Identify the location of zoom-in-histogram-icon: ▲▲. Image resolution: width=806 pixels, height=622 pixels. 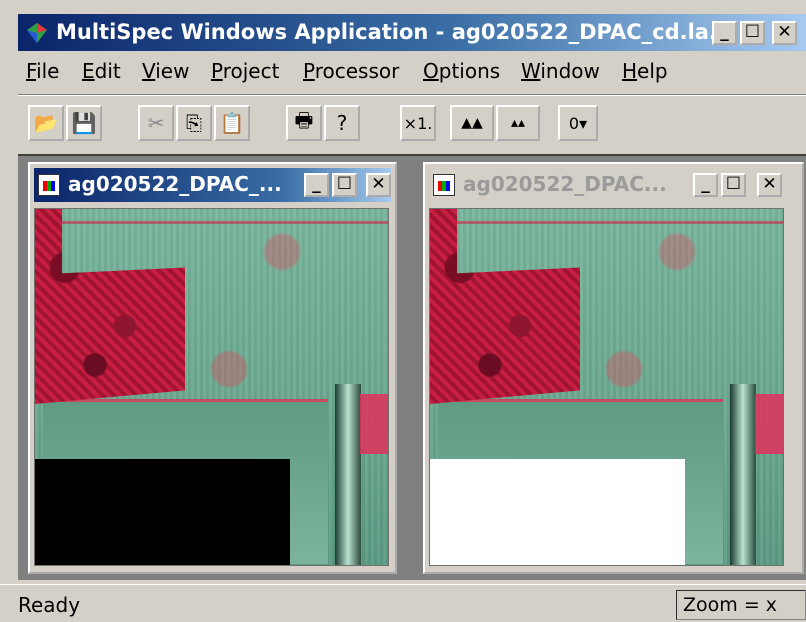
(472, 123).